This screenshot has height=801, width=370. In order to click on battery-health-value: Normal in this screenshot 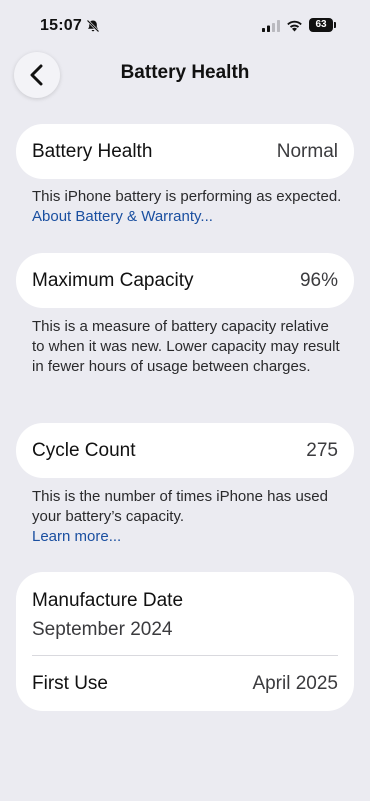, I will do `click(307, 151)`.